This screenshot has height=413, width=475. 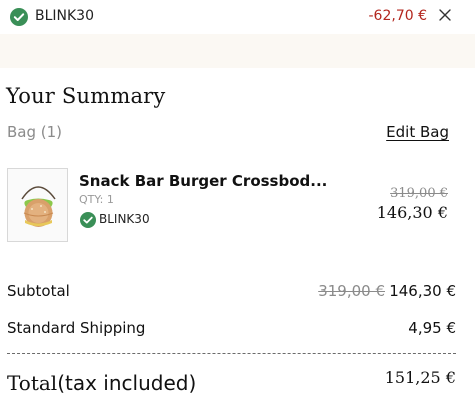 What do you see at coordinates (76, 328) in the screenshot?
I see `shipping-label: Standard Shipping` at bounding box center [76, 328].